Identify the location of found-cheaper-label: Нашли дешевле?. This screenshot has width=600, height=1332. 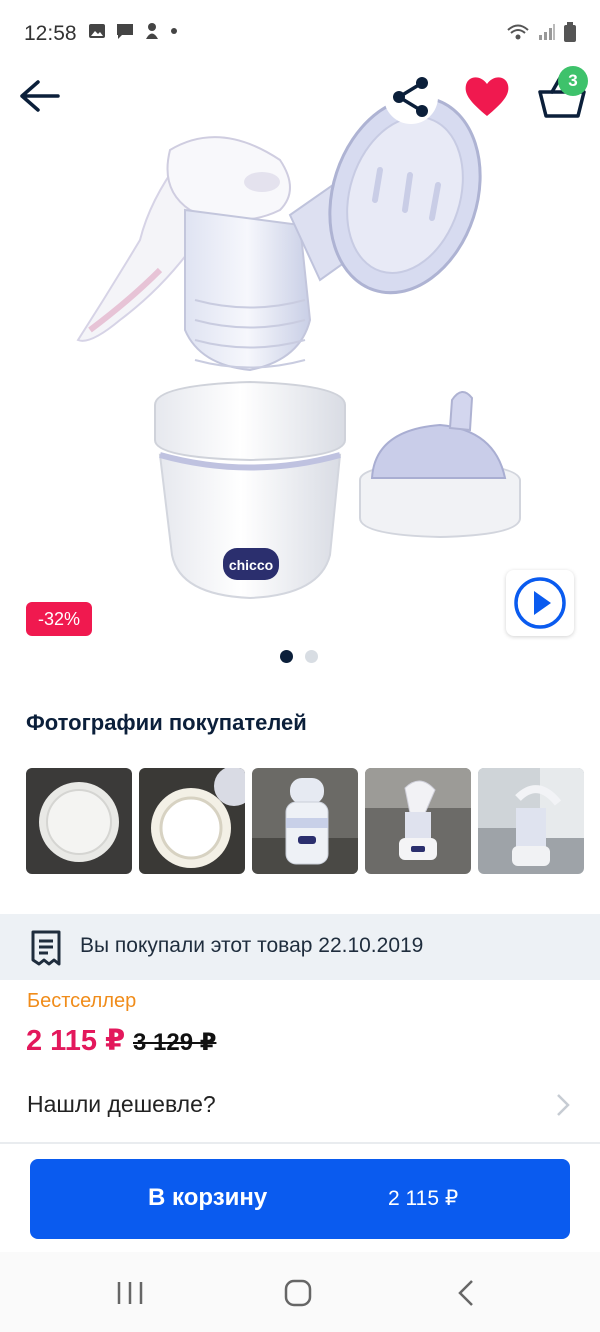
(121, 1104).